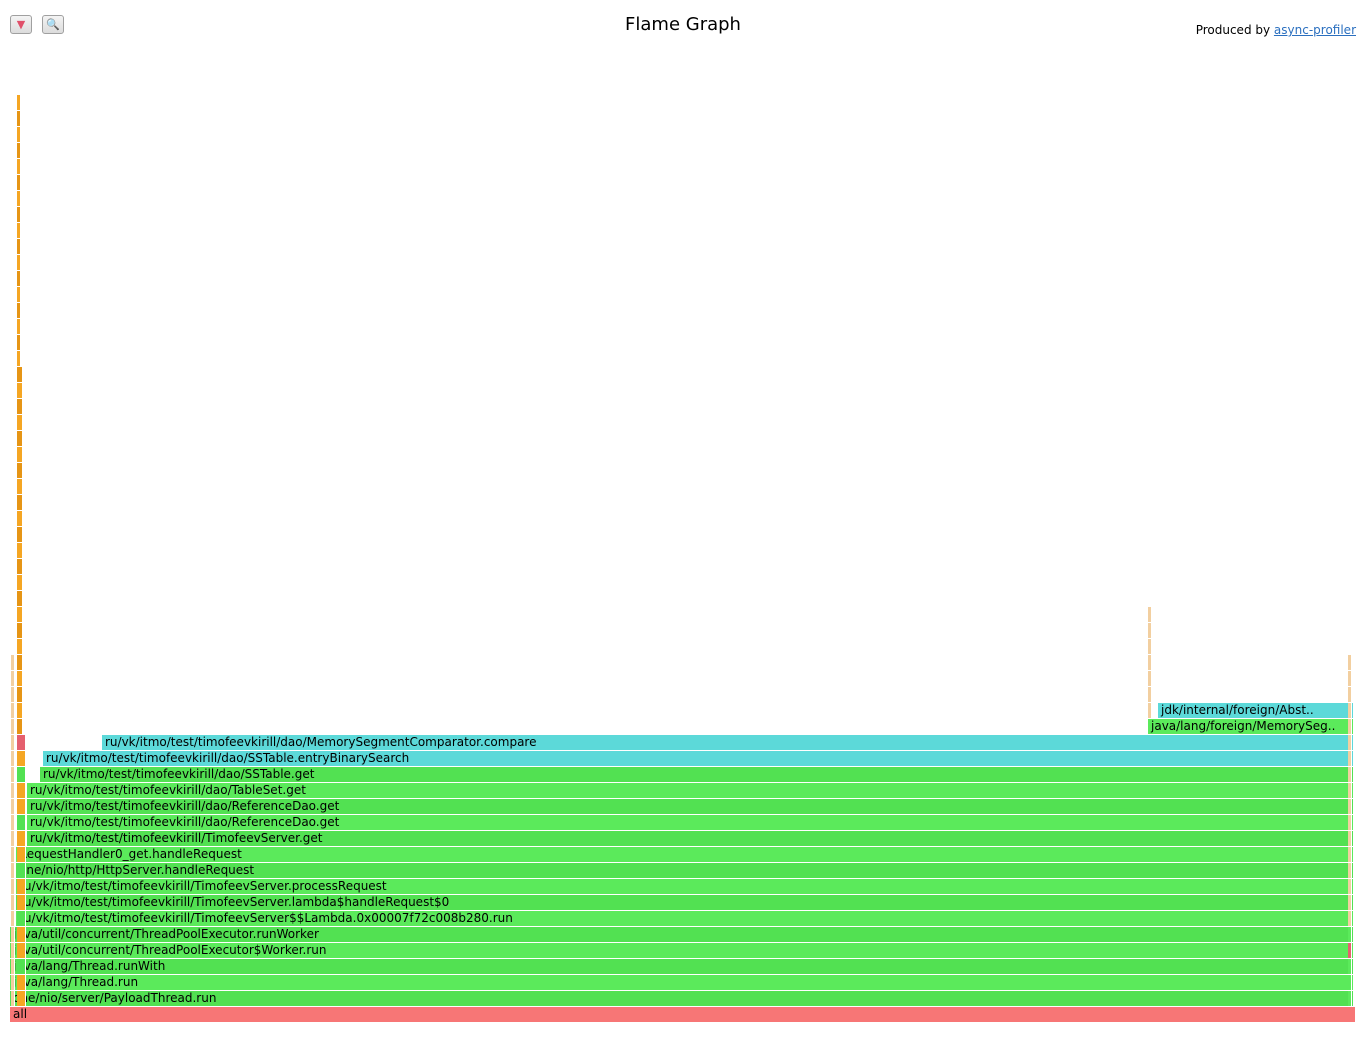  I want to click on stack-frame: one/nio/server/PayloadThread.run, so click(682, 998).